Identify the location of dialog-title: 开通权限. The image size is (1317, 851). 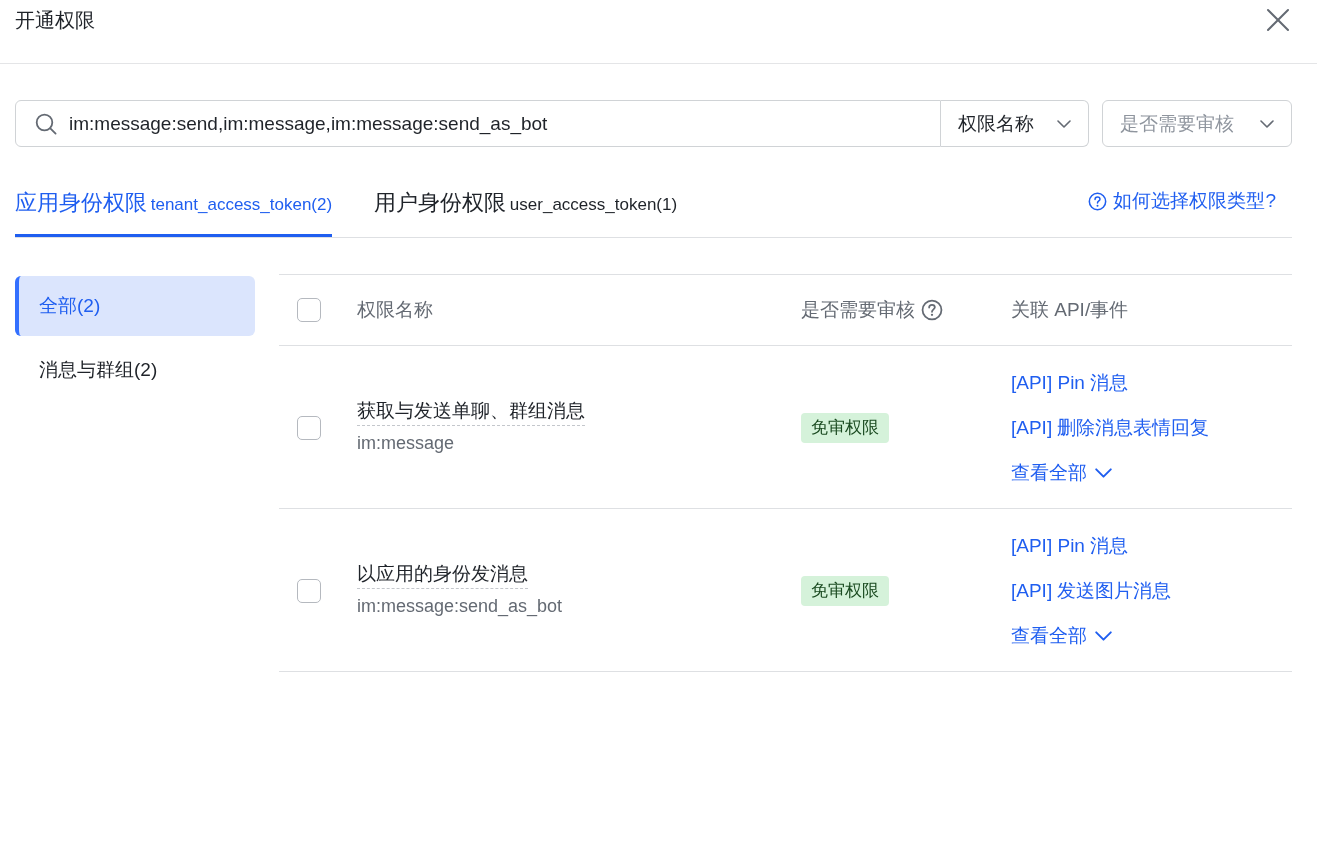
(55, 20).